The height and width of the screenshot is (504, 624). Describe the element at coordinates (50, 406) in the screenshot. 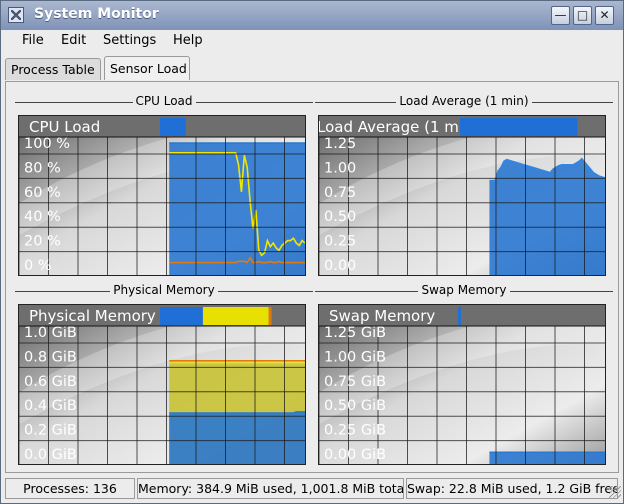

I see `y-axis-label: 0.4 GiB` at that location.